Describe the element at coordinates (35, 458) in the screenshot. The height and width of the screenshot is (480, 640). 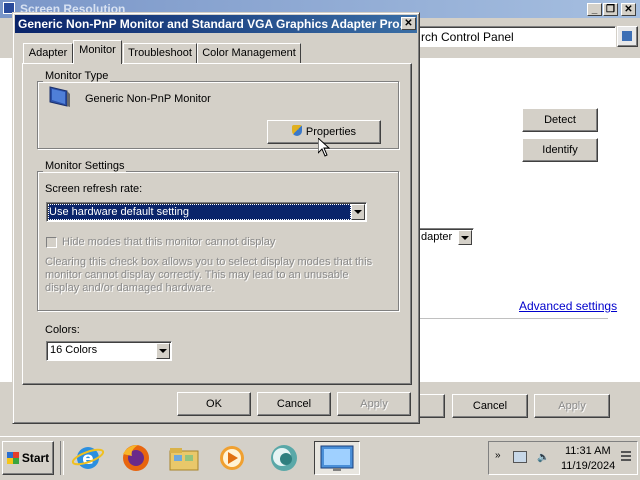
I see `start-label: Start` at that location.